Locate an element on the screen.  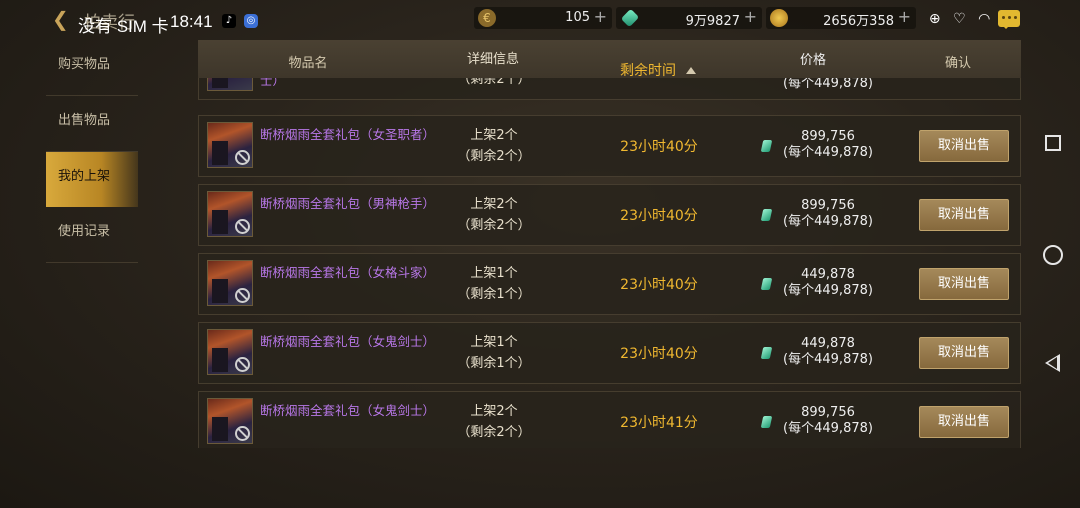
item-price: (每个449,878) is located at coordinates (828, 85).